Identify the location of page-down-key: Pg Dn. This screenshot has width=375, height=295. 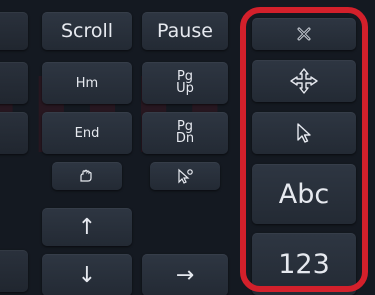
(185, 133).